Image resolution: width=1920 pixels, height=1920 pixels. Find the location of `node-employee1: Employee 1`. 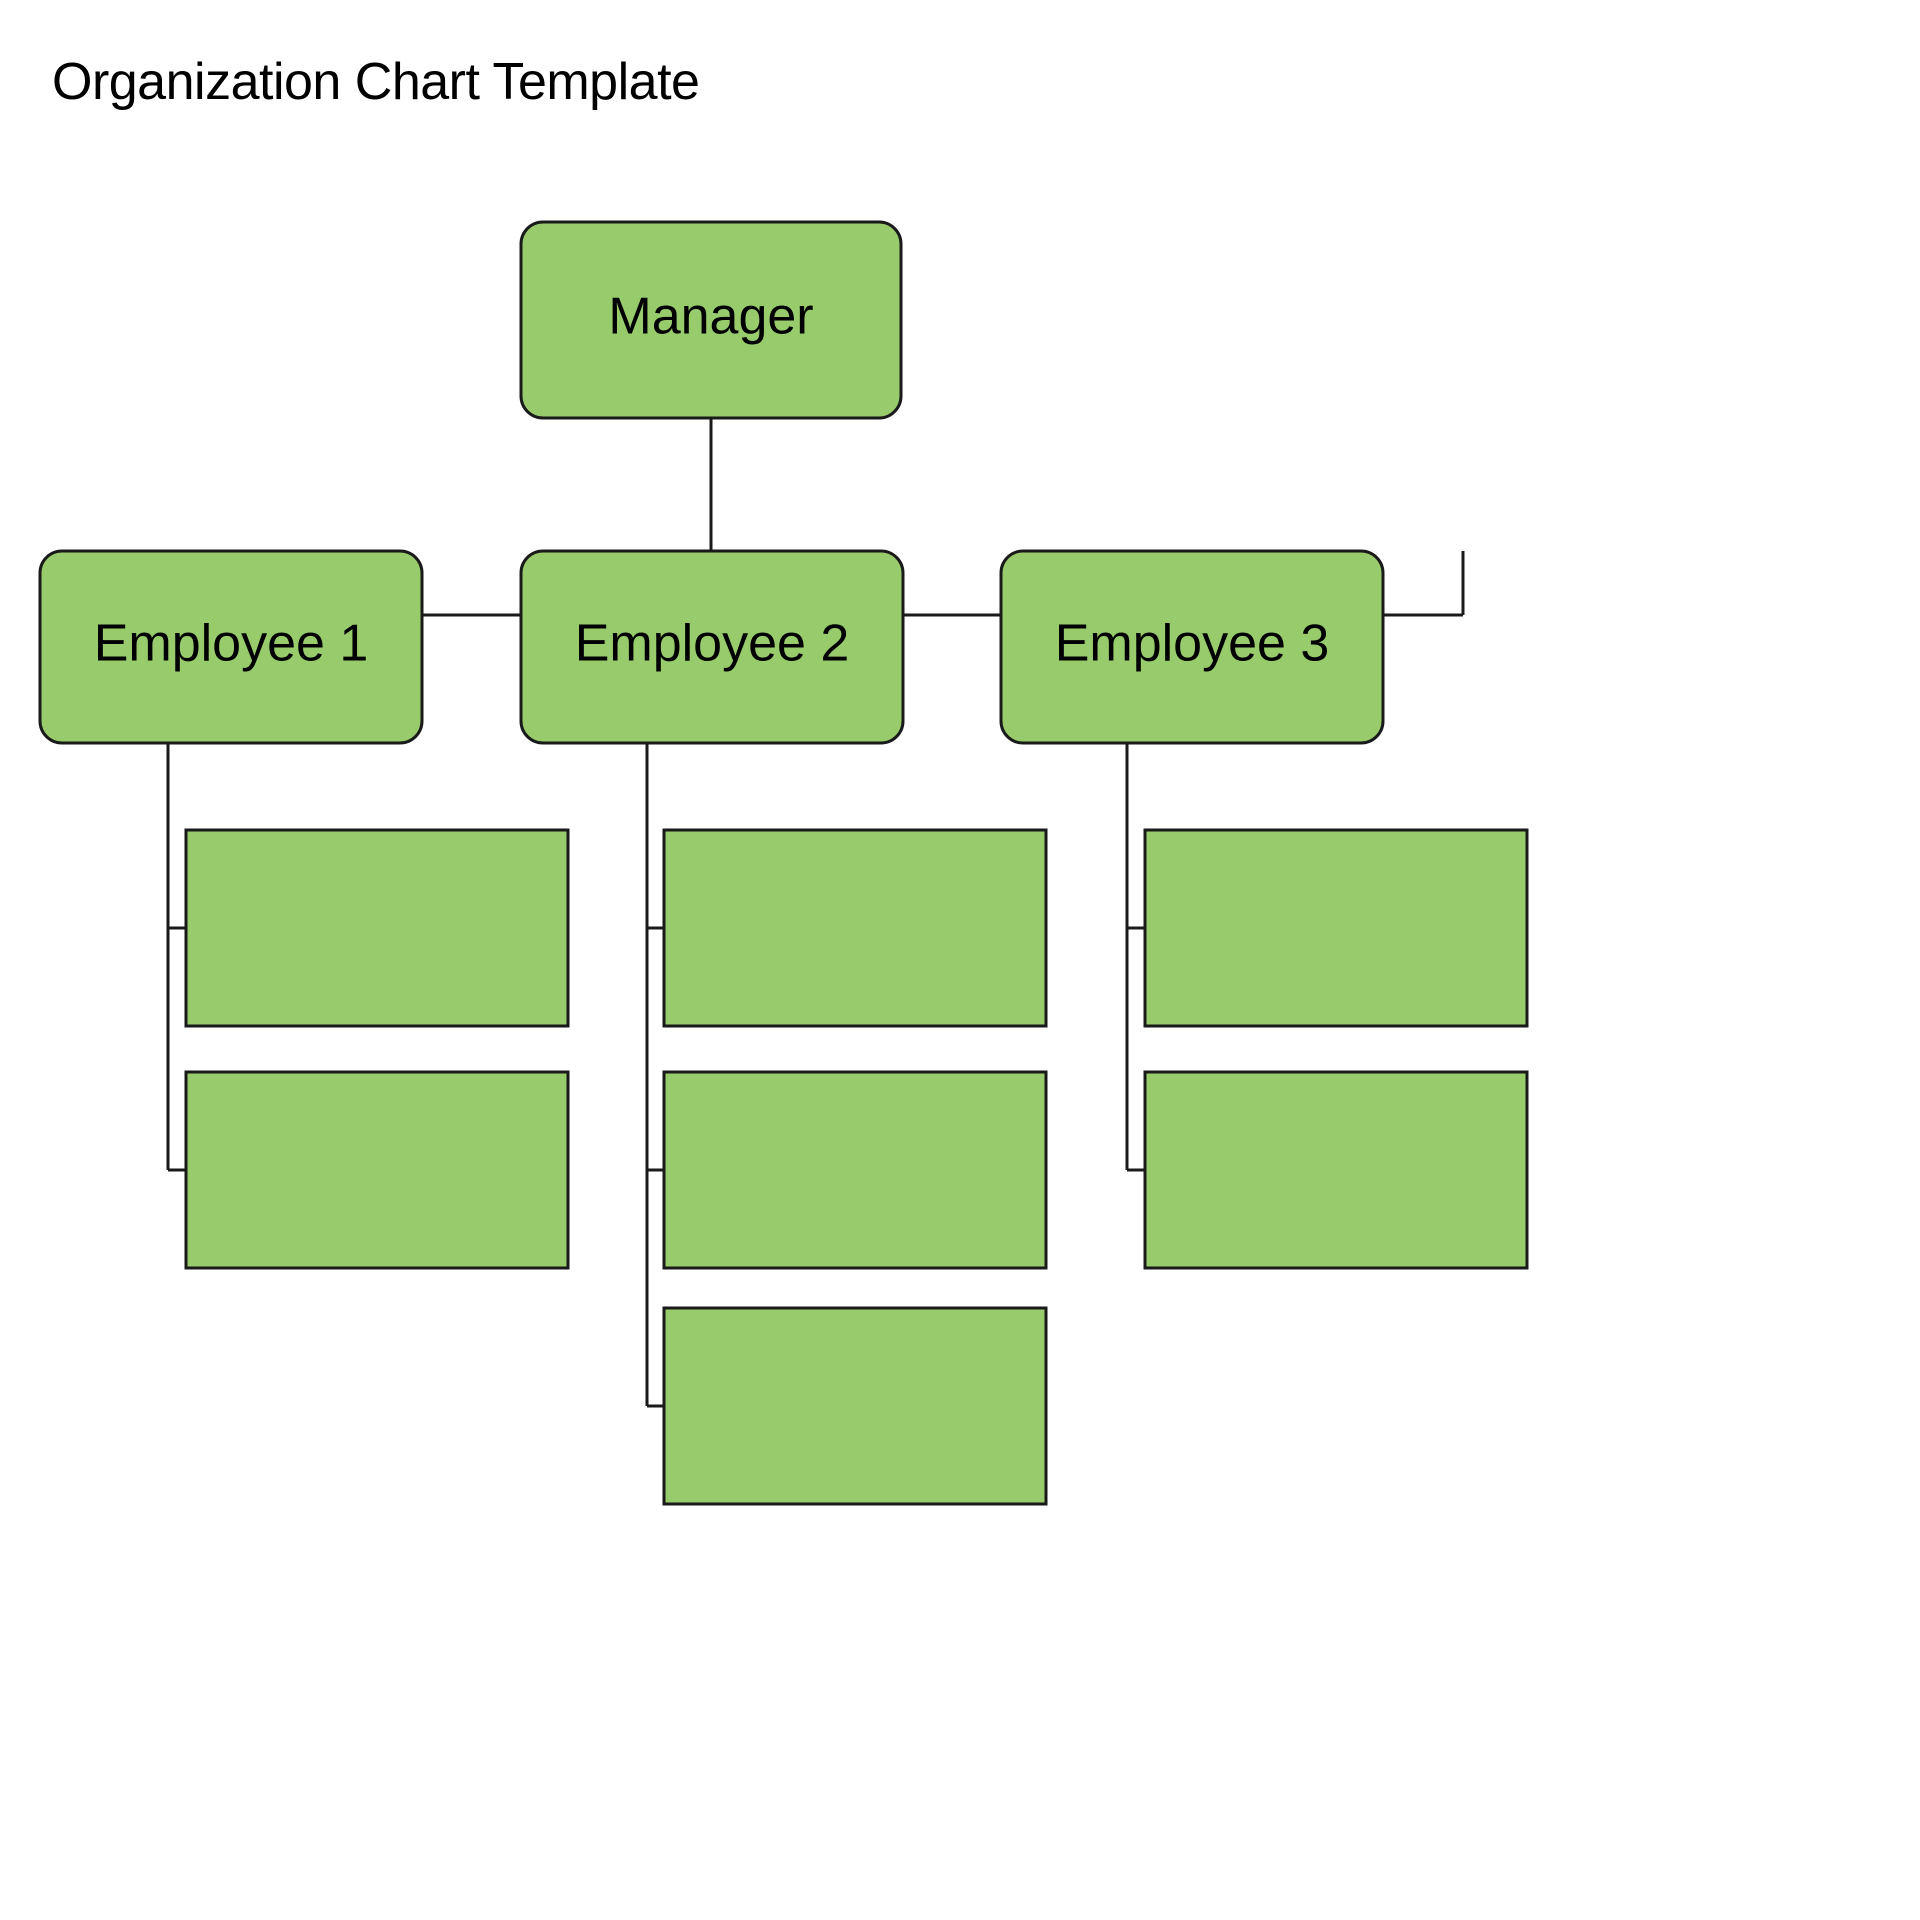

node-employee1: Employee 1 is located at coordinates (231, 647).